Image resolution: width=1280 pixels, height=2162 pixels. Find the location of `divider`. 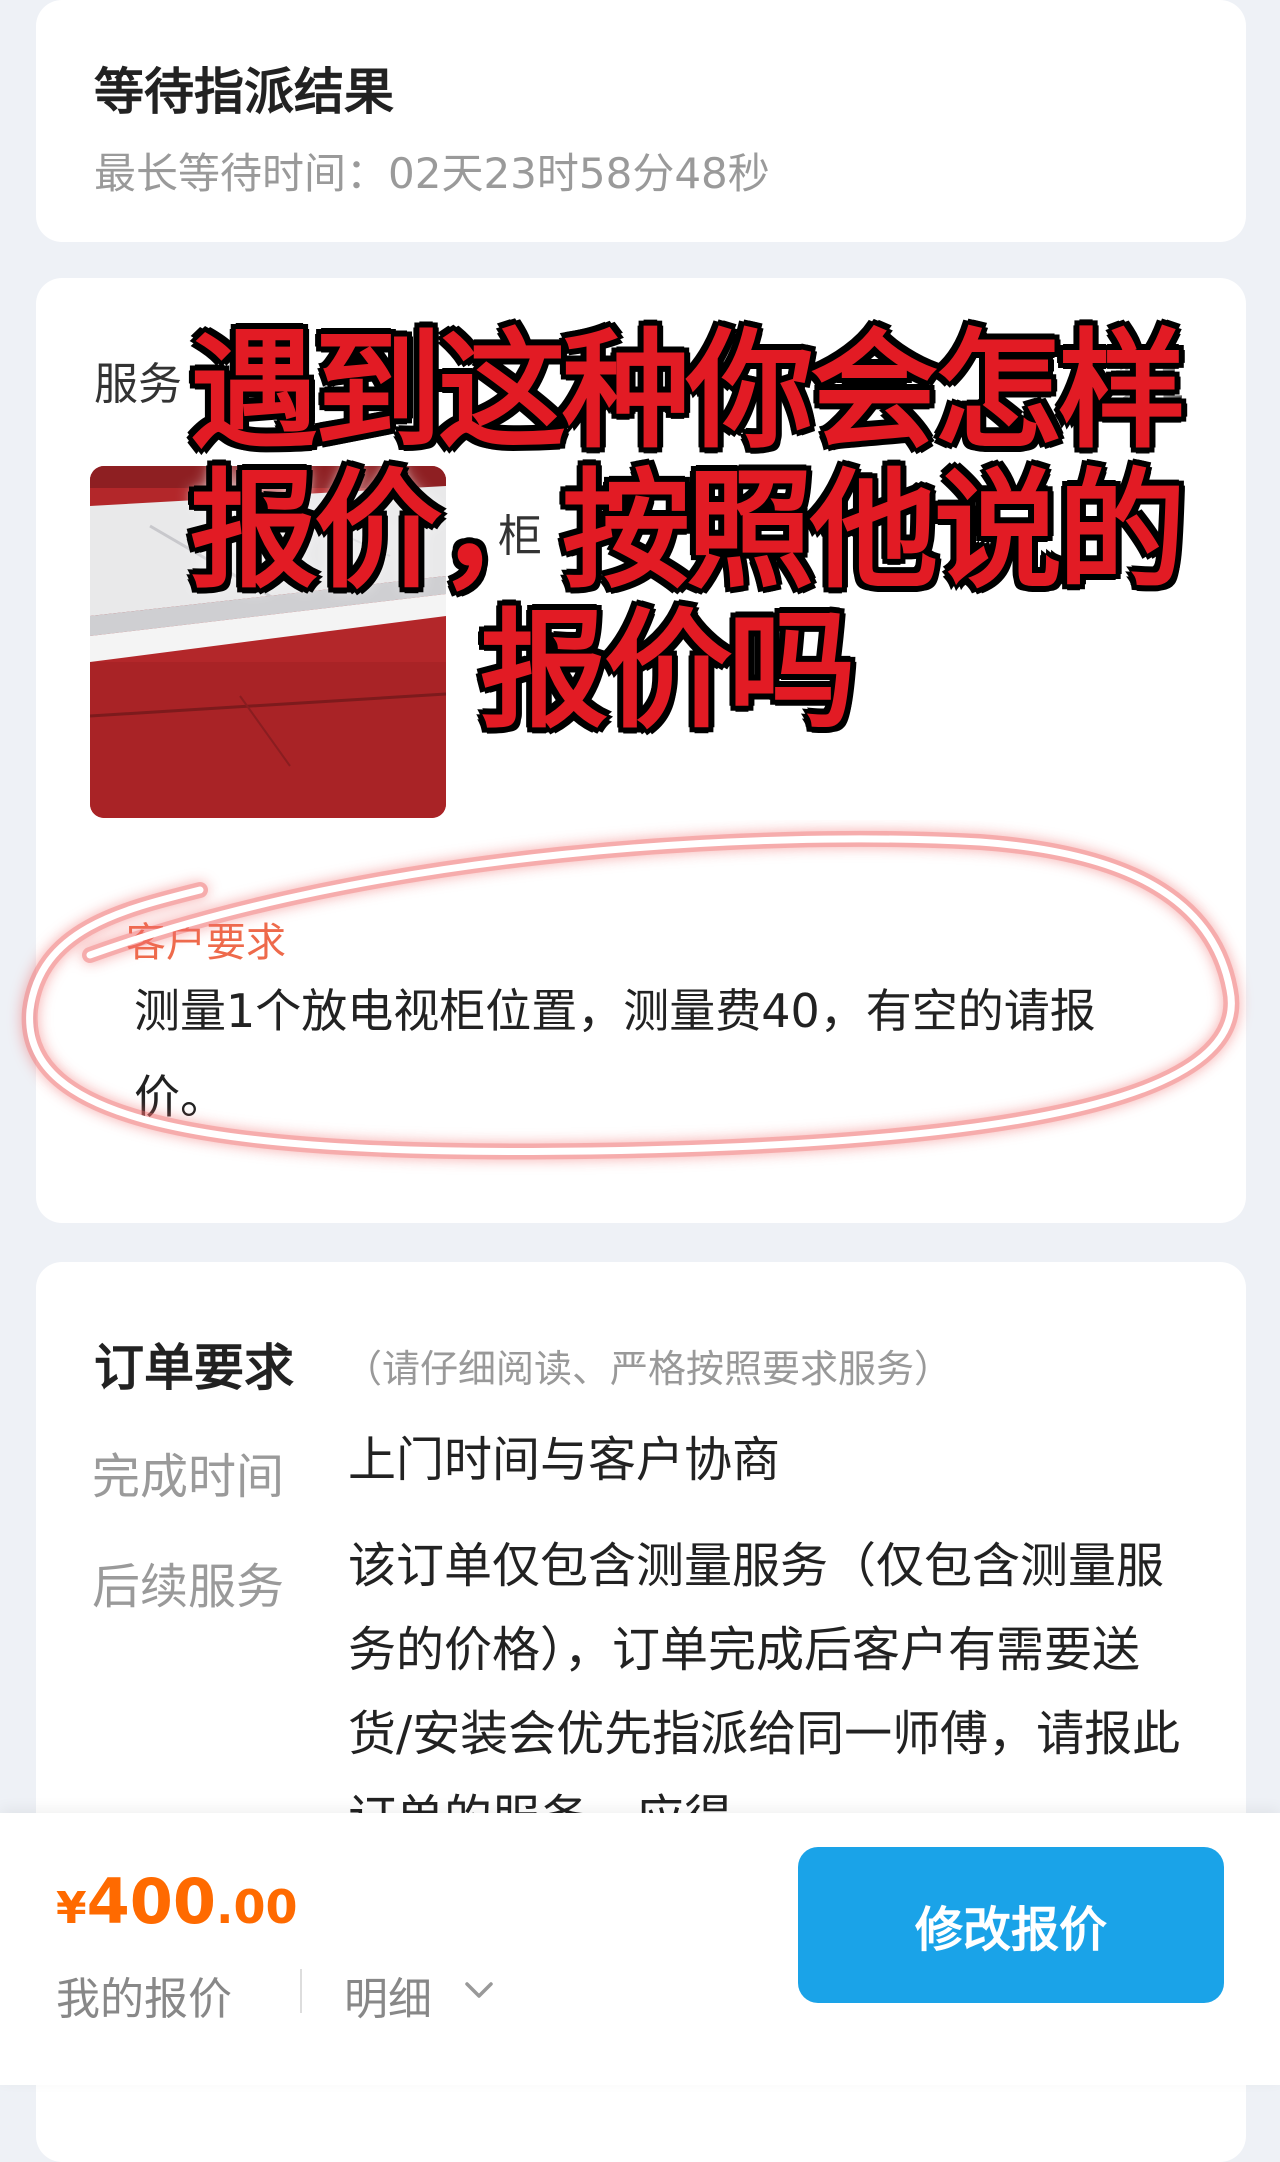

divider is located at coordinates (301, 1991).